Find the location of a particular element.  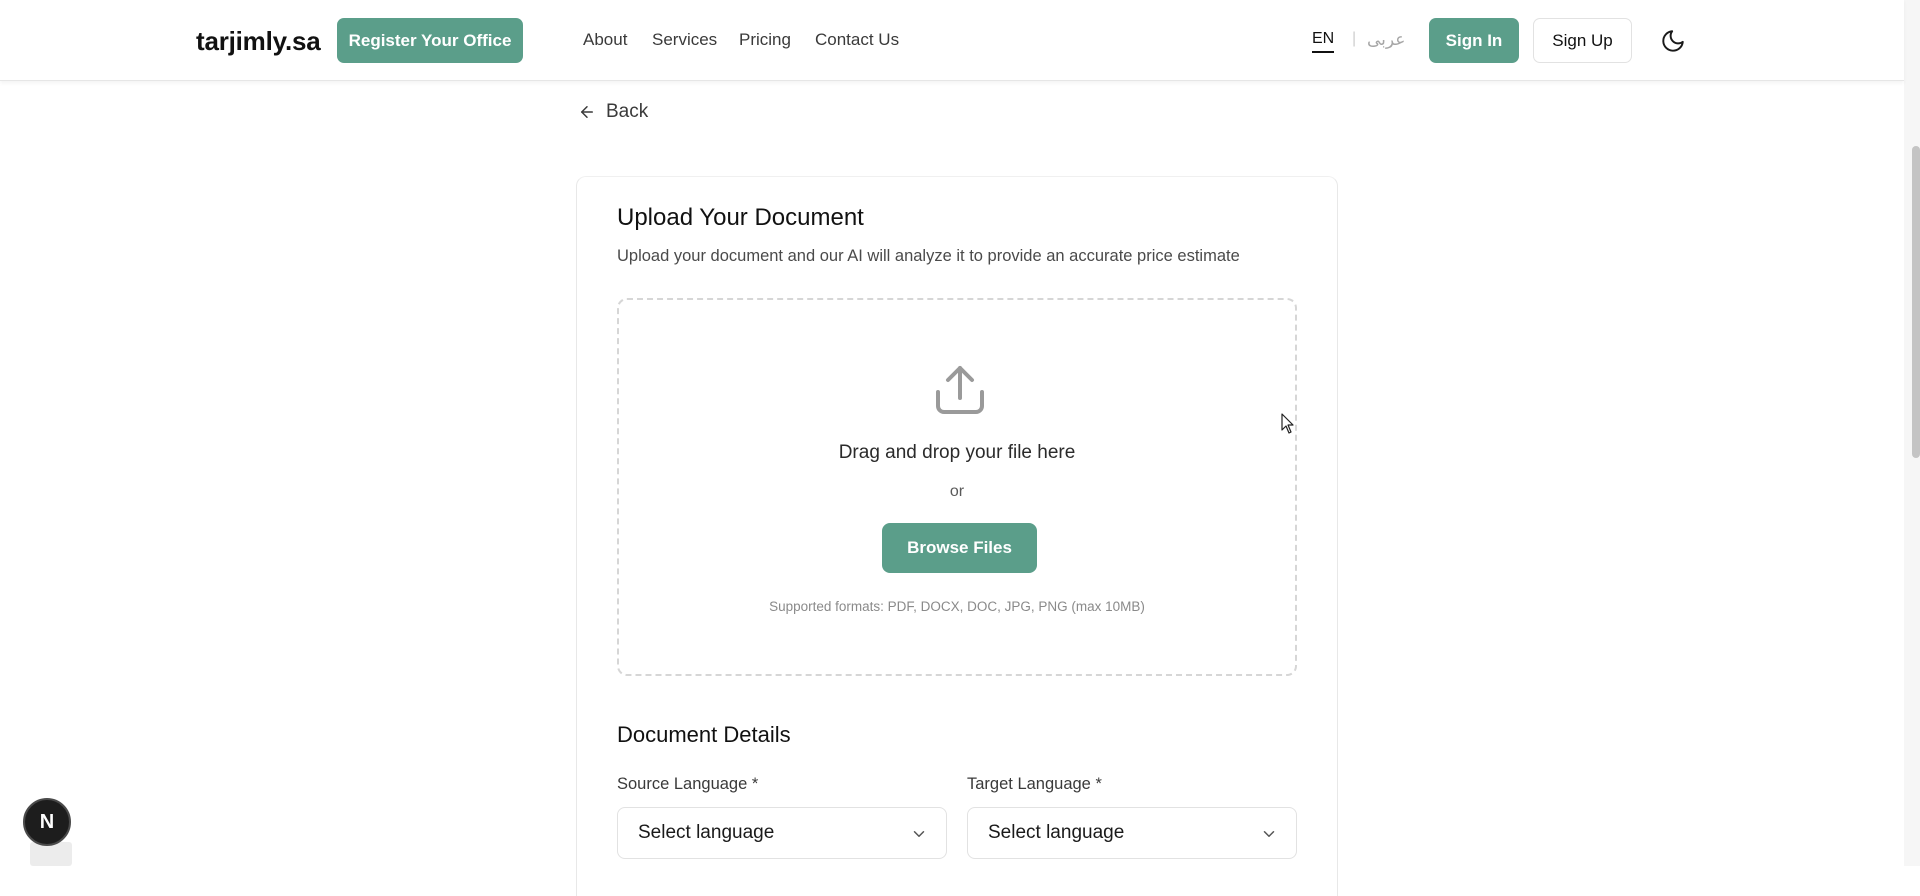

nav-link-services: Services is located at coordinates (684, 40).